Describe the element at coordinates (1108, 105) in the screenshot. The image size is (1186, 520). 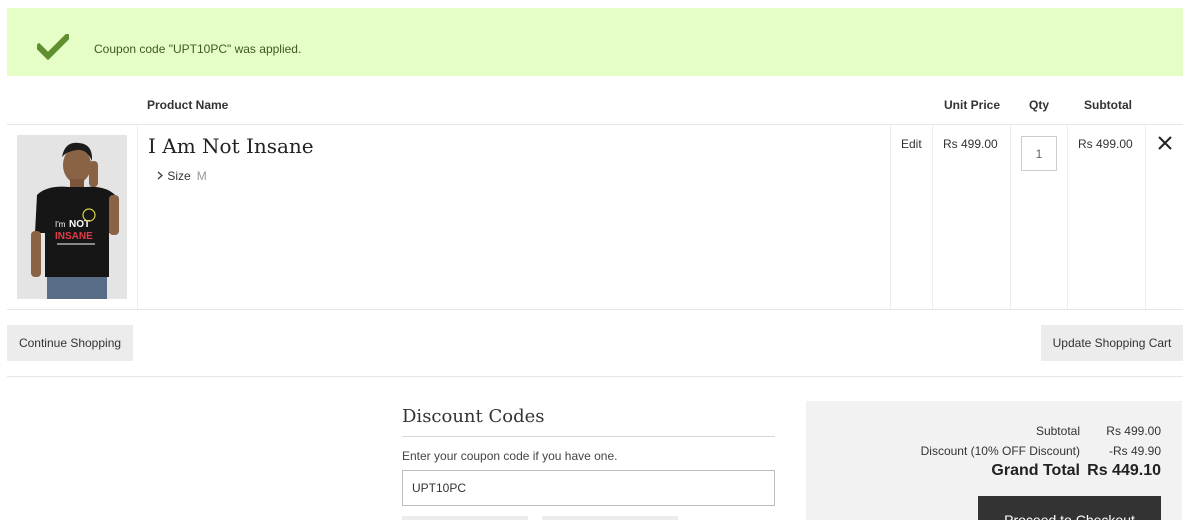
I see `header-subtotal: Subtotal` at that location.